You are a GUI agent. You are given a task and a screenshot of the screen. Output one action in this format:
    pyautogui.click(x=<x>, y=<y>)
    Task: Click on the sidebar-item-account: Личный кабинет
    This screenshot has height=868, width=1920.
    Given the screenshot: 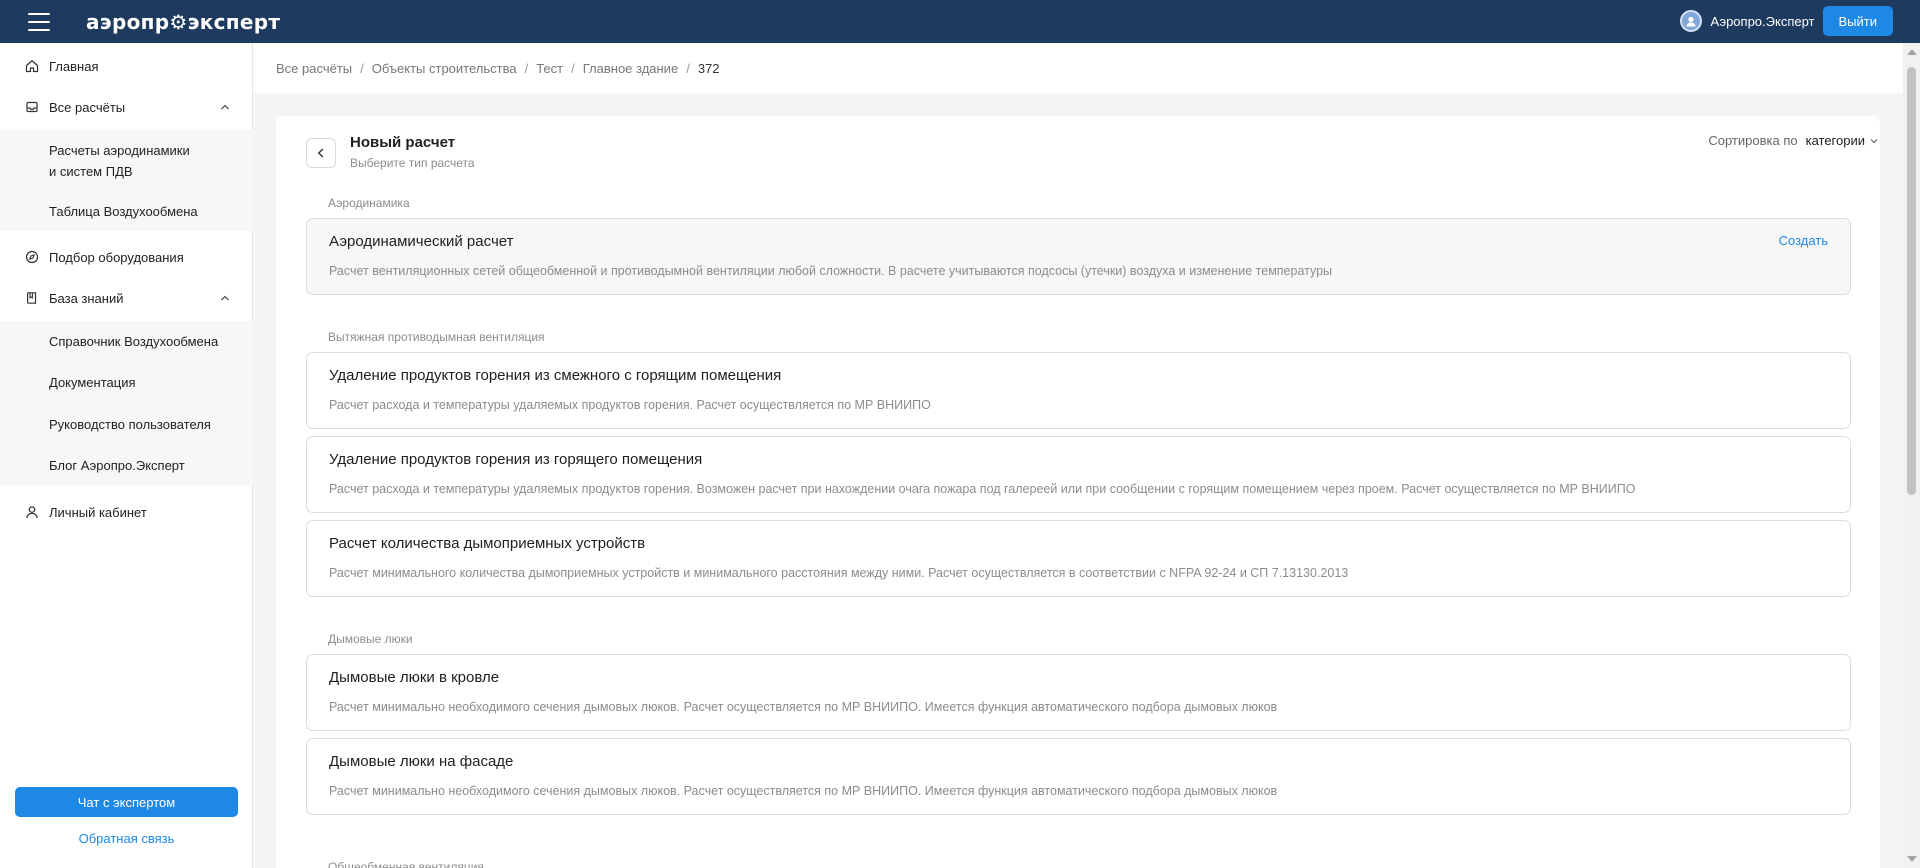 What is the action you would take?
    pyautogui.click(x=126, y=512)
    